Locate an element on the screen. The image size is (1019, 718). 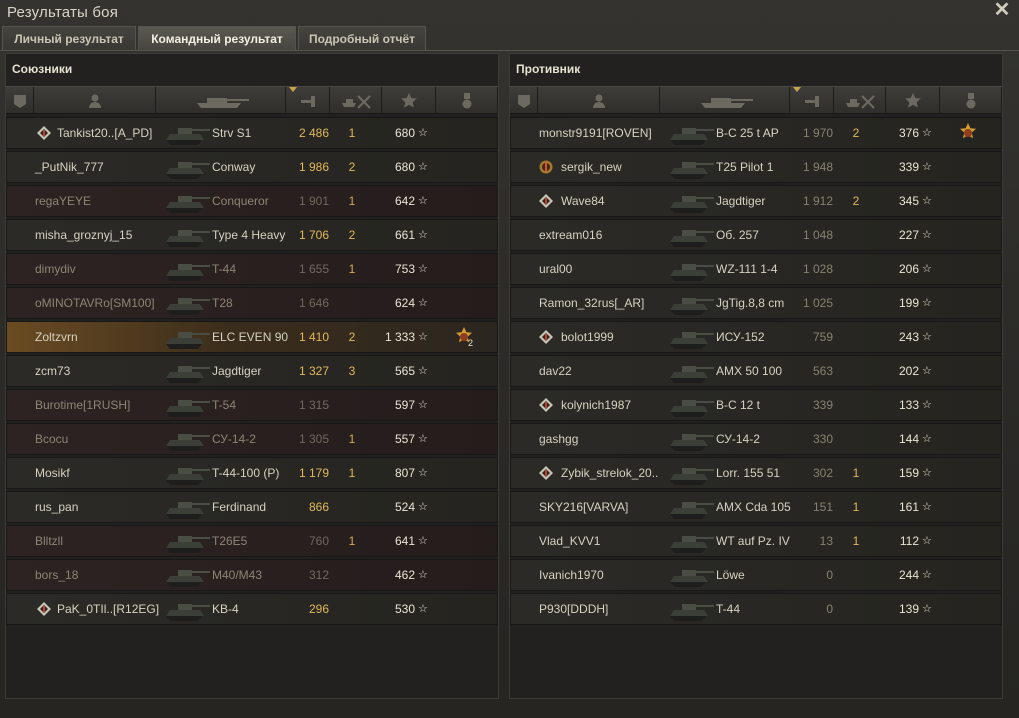
tab-detailed-report: Подробный отчёт is located at coordinates (362, 38).